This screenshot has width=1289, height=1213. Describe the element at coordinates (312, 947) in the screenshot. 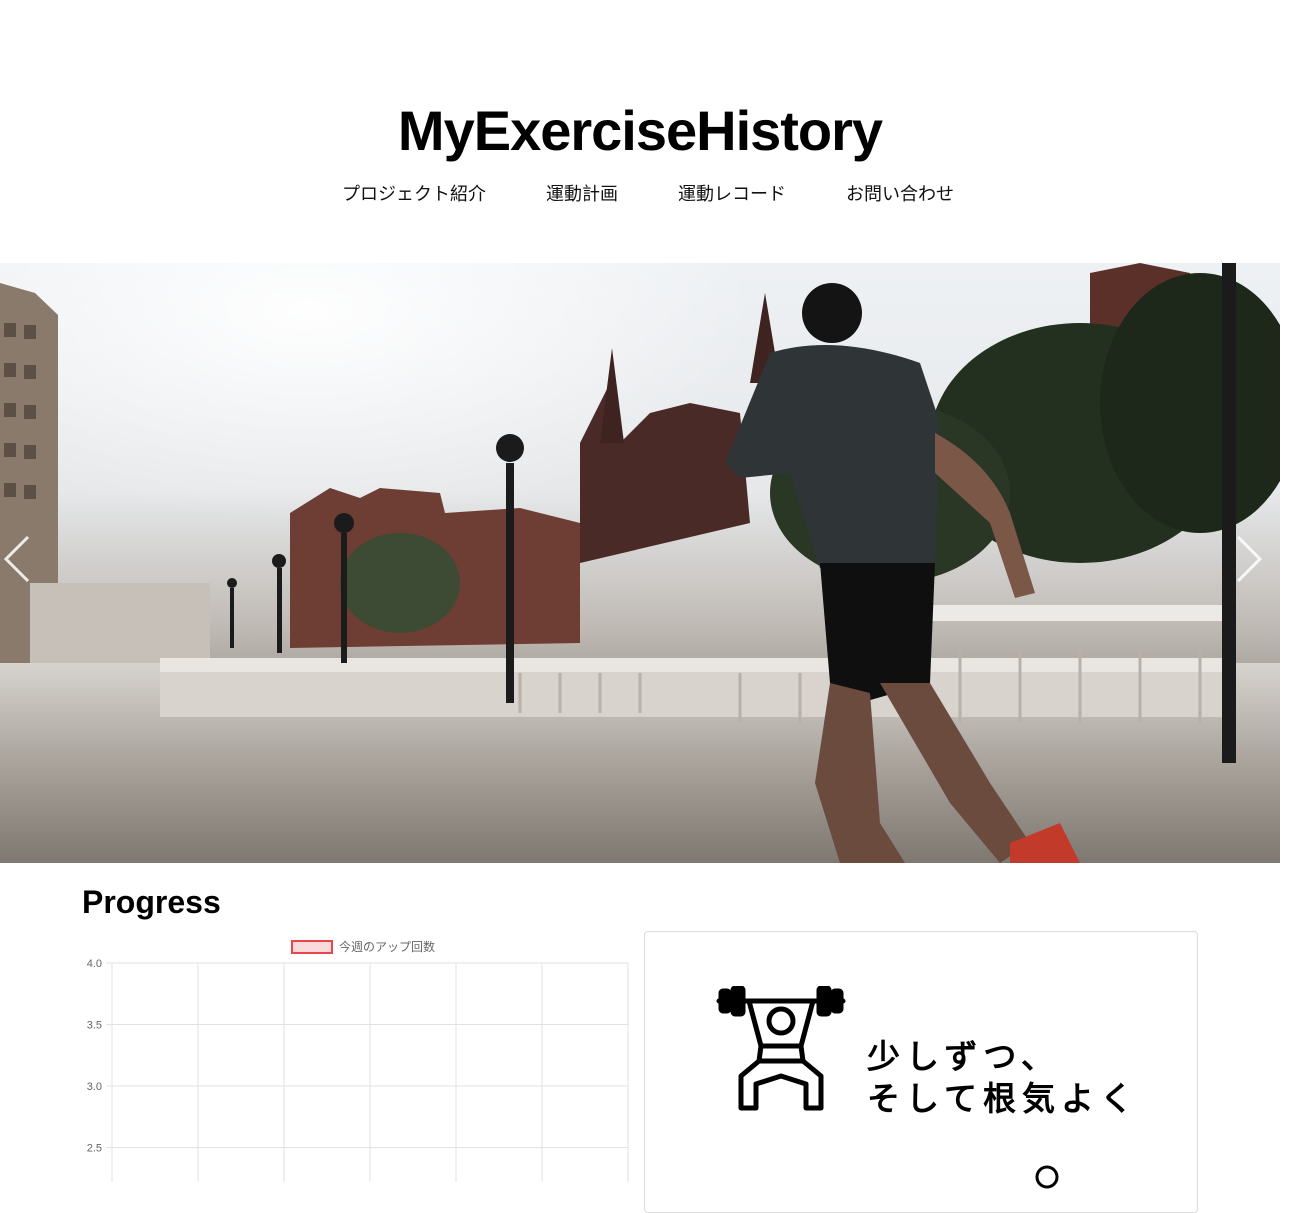

I see `legend-swatch` at that location.